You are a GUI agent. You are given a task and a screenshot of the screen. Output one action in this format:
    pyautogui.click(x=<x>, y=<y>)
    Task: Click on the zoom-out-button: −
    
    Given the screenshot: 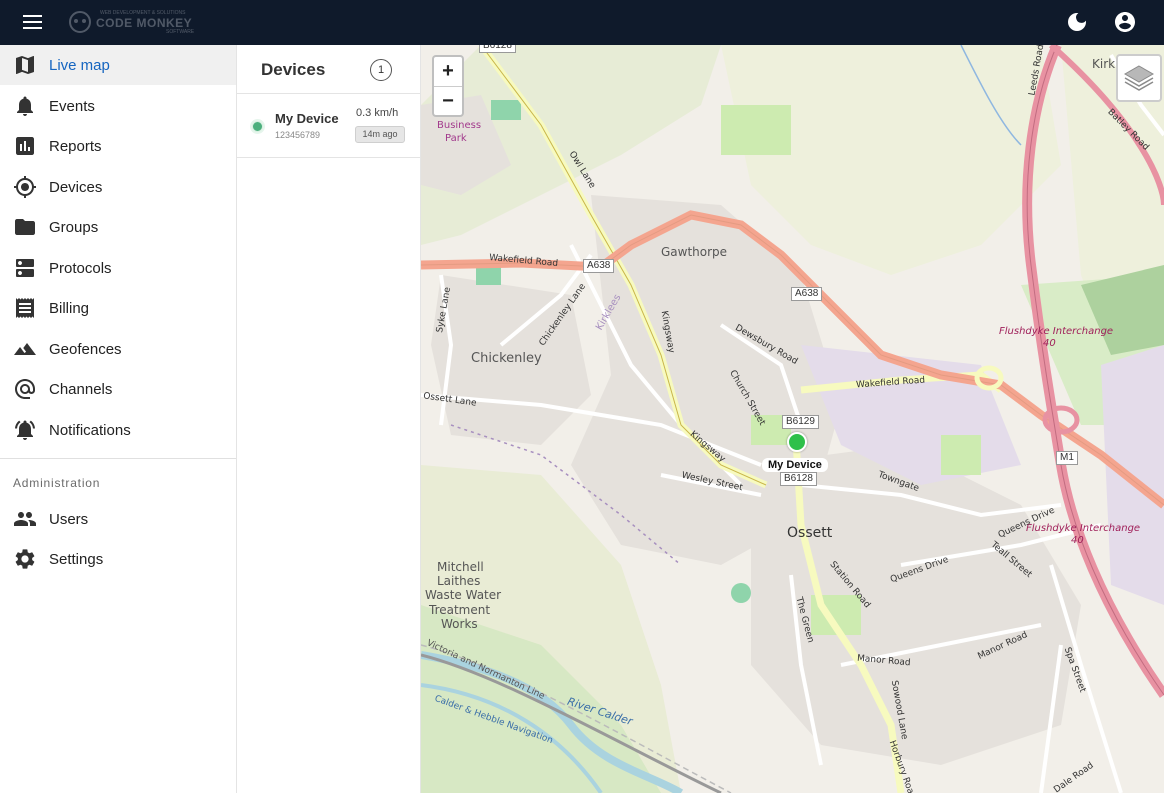 What is the action you would take?
    pyautogui.click(x=448, y=101)
    